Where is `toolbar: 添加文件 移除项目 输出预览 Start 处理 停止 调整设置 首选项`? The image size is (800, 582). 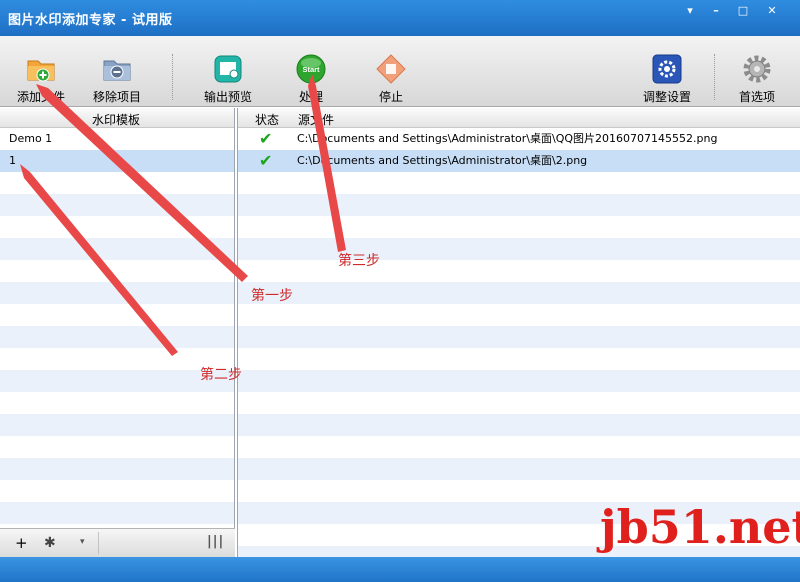 toolbar: 添加文件 移除项目 输出预览 Start 处理 停止 调整设置 首选项 is located at coordinates (400, 71).